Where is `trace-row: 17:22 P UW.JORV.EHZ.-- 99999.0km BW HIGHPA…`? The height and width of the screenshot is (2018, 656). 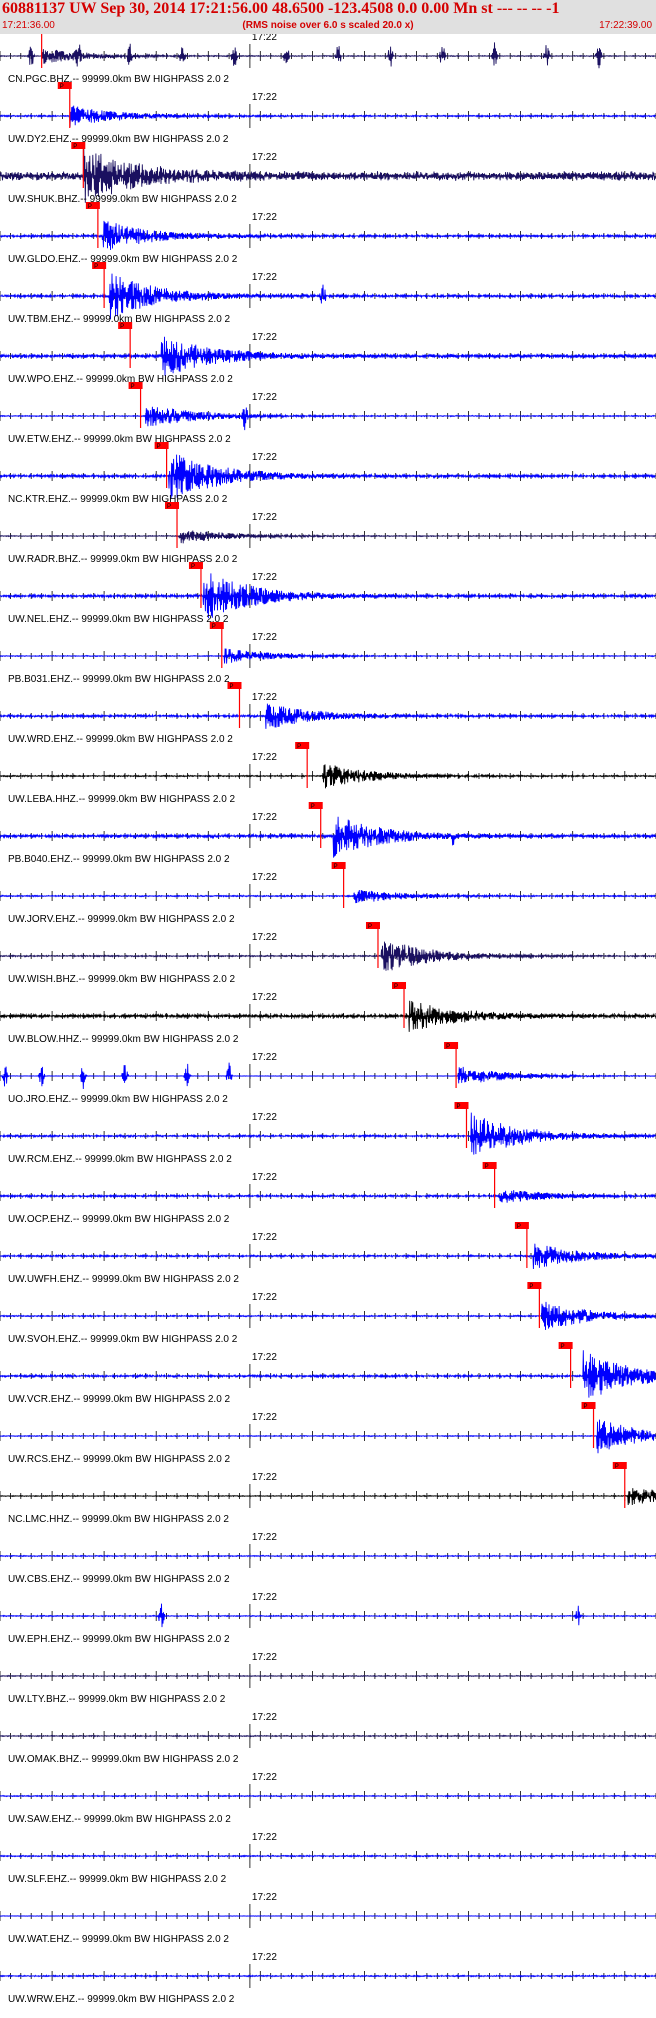
trace-row: 17:22 P UW.JORV.EHZ.-- 99999.0km BW HIGHPA… is located at coordinates (328, 893).